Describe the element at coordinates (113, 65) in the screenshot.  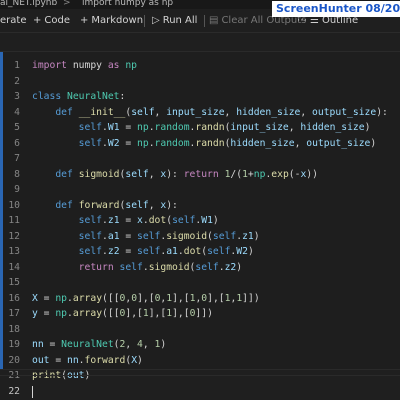
I see `code-token: as` at that location.